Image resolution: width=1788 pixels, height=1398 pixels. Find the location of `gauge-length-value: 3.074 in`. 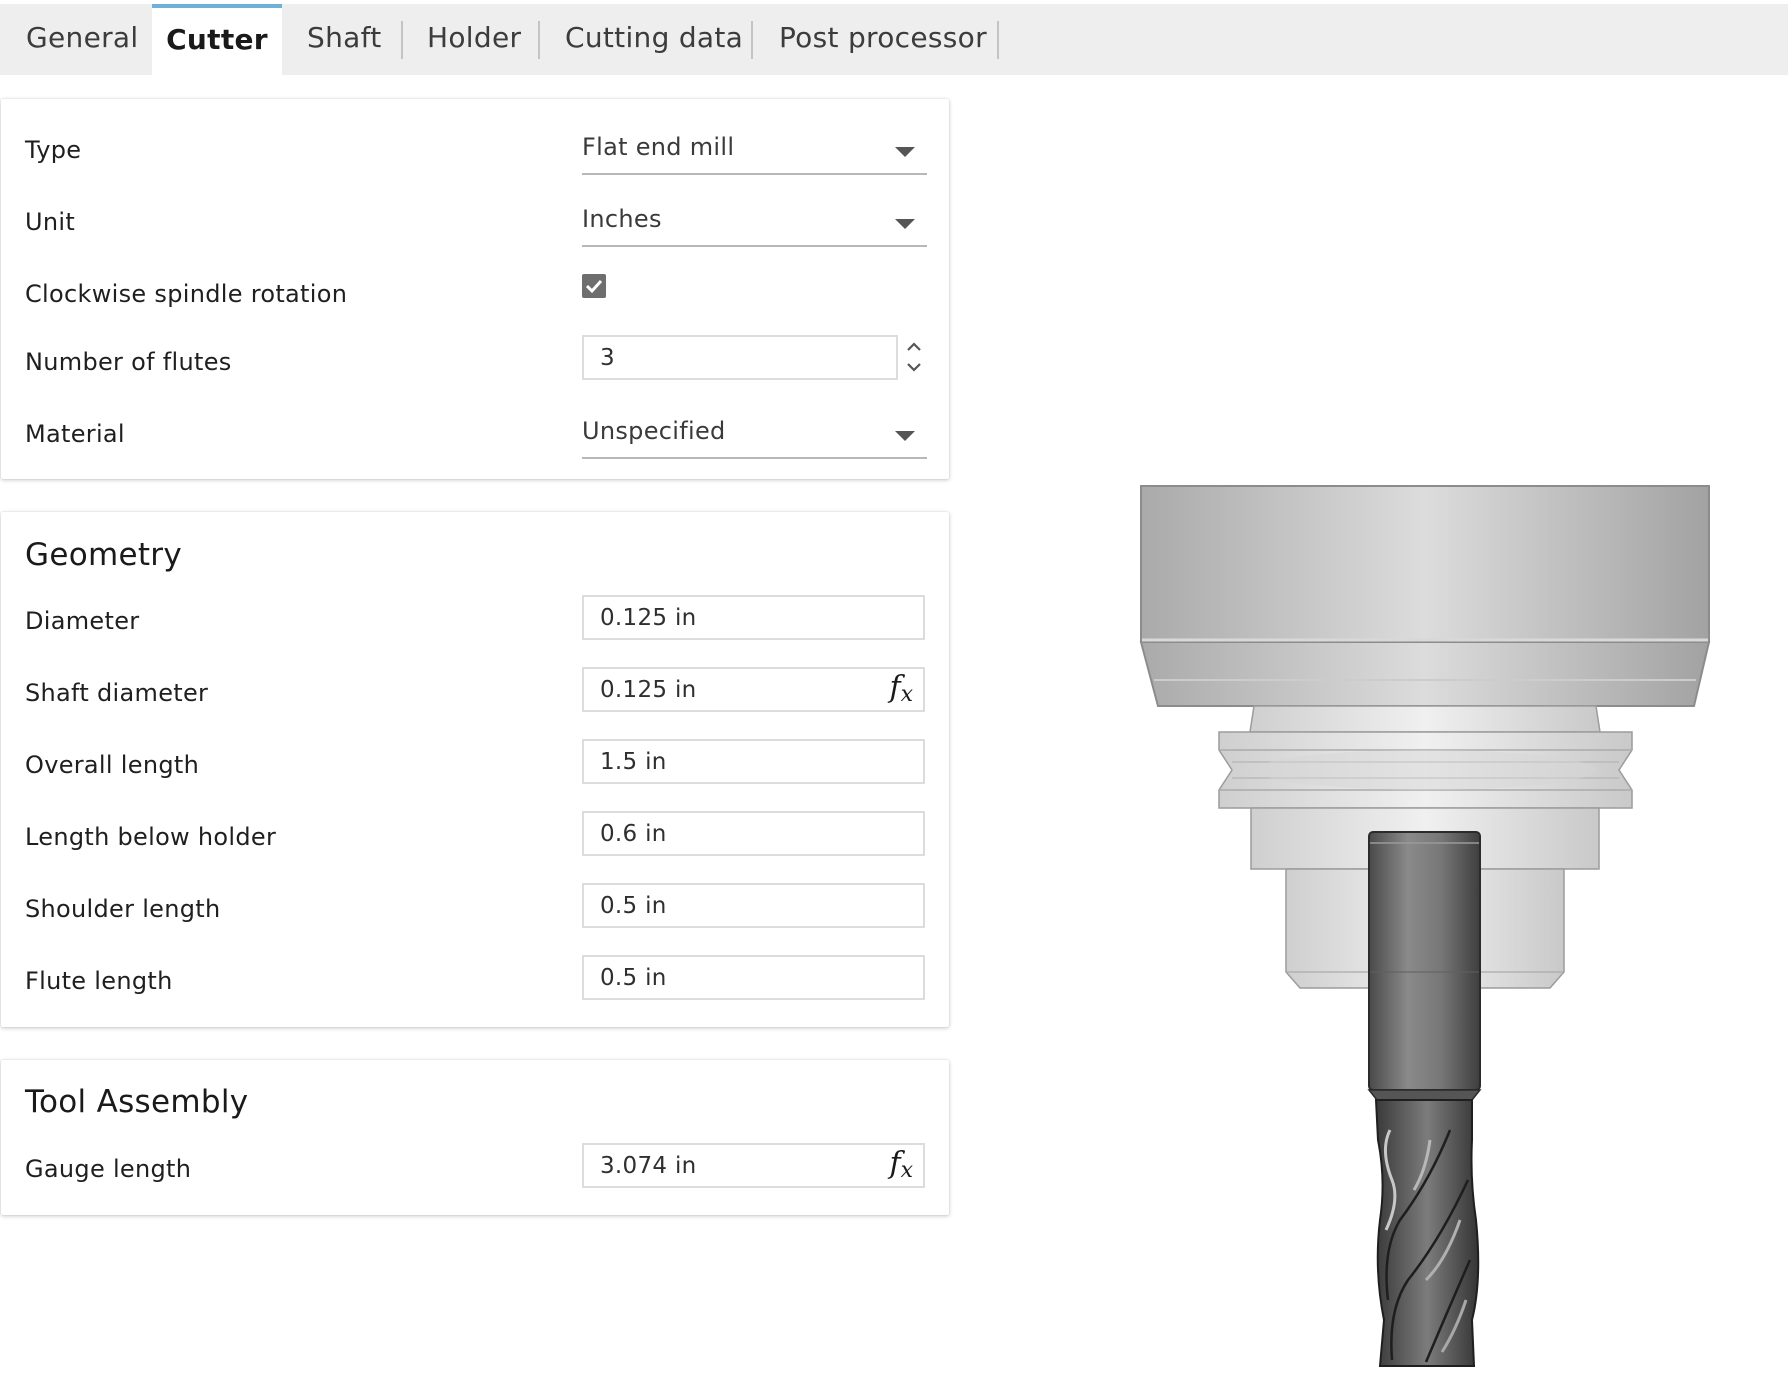

gauge-length-value: 3.074 in is located at coordinates (648, 1166).